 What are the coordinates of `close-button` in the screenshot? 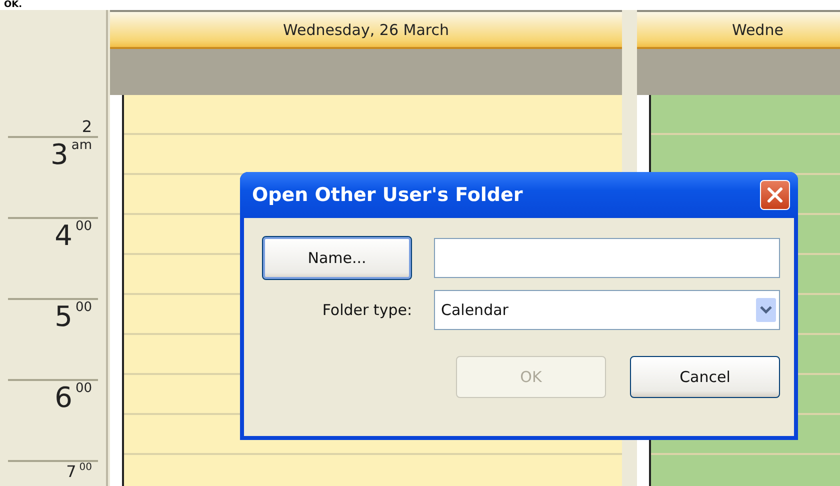 It's located at (775, 195).